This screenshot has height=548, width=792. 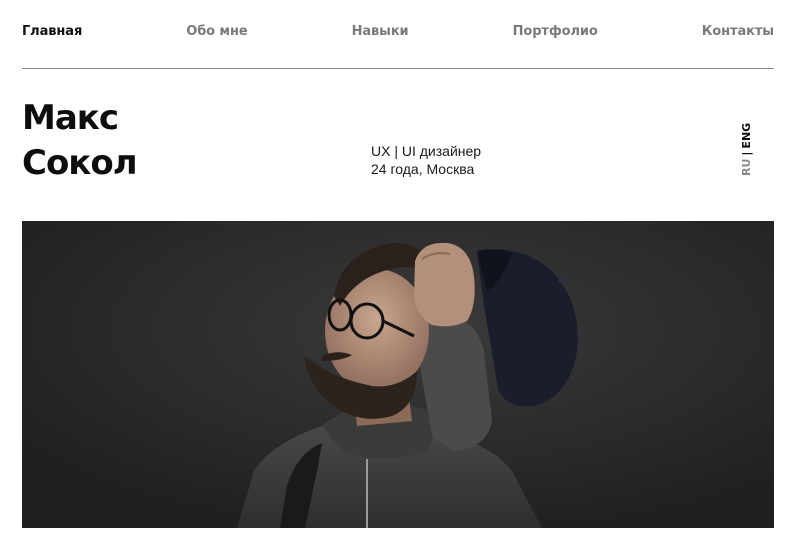 What do you see at coordinates (738, 31) in the screenshot?
I see `nav-link-contacts: Контакты` at bounding box center [738, 31].